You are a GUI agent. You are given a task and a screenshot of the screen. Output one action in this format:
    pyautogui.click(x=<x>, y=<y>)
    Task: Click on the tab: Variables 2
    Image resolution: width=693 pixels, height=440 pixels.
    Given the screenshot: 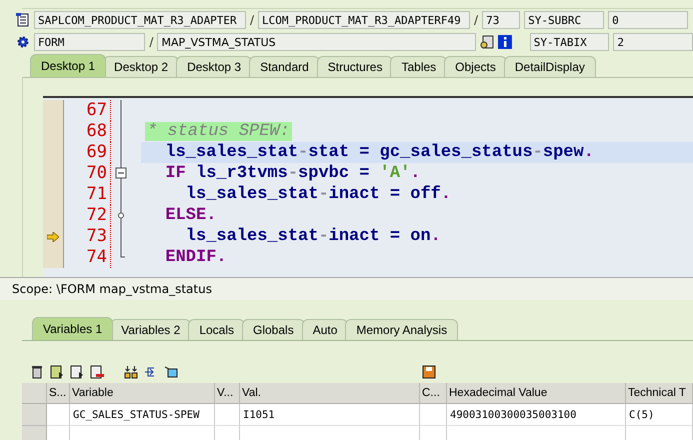 What is the action you would take?
    pyautogui.click(x=151, y=329)
    